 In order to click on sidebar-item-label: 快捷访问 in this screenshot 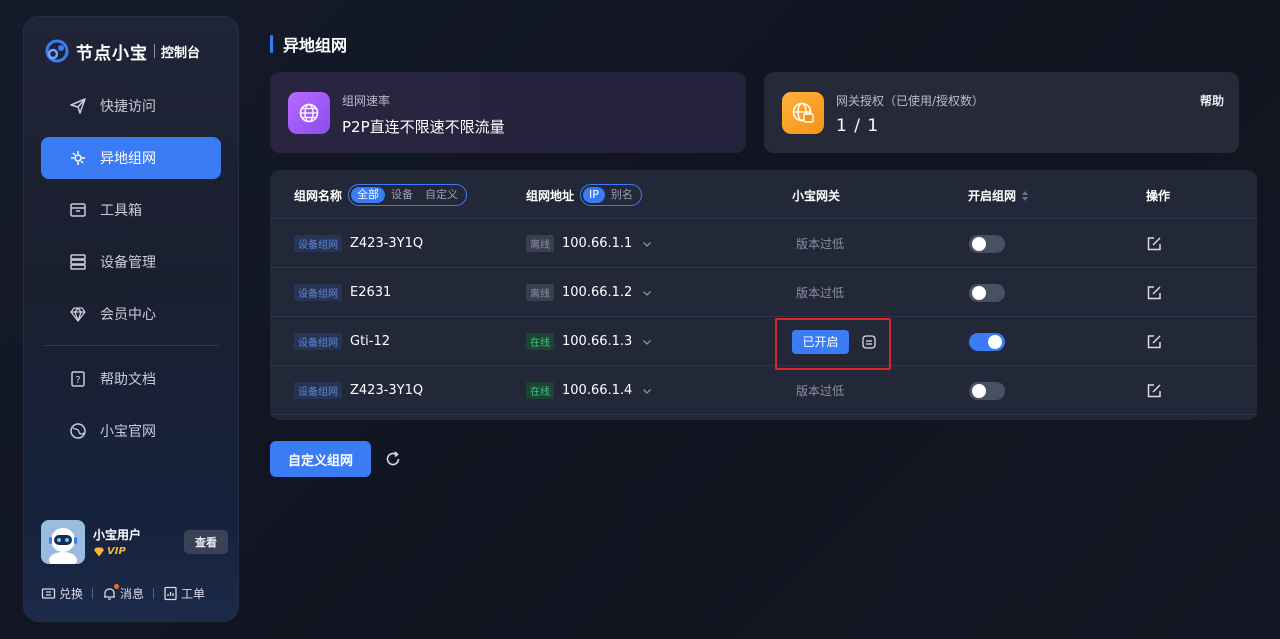, I will do `click(128, 107)`.